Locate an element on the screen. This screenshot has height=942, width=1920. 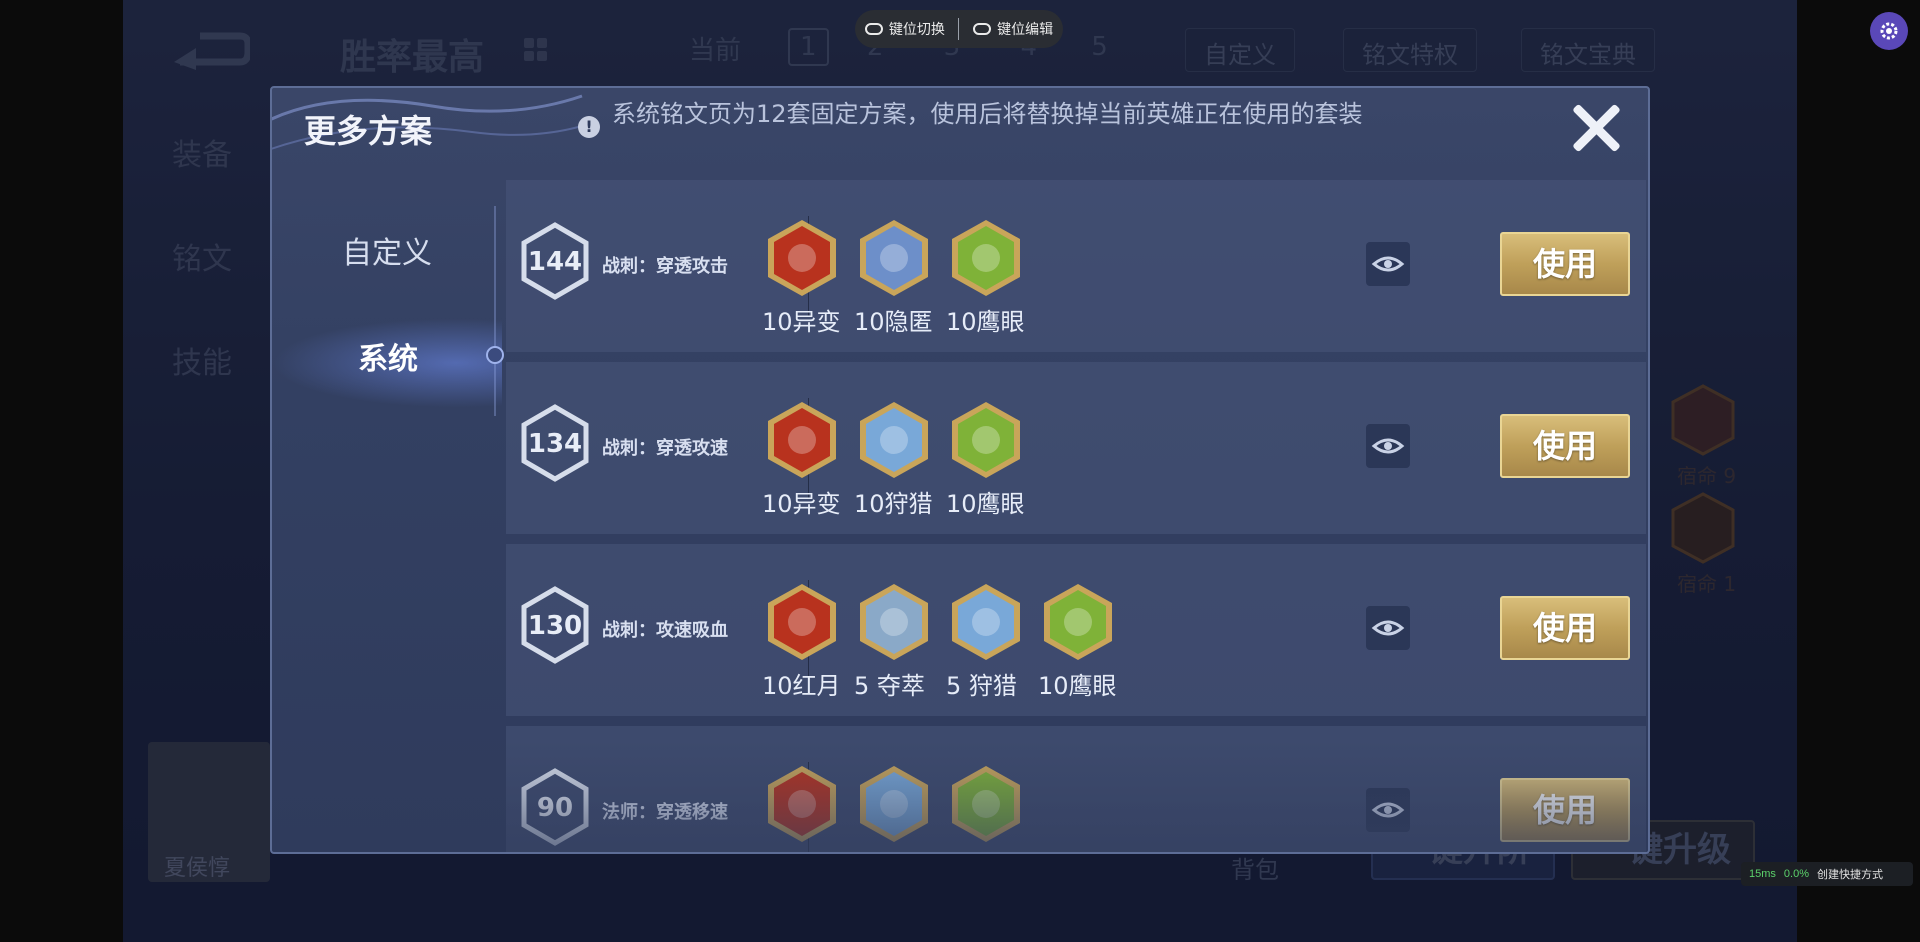
key-switch-label: 键位切换 is located at coordinates (916, 29).